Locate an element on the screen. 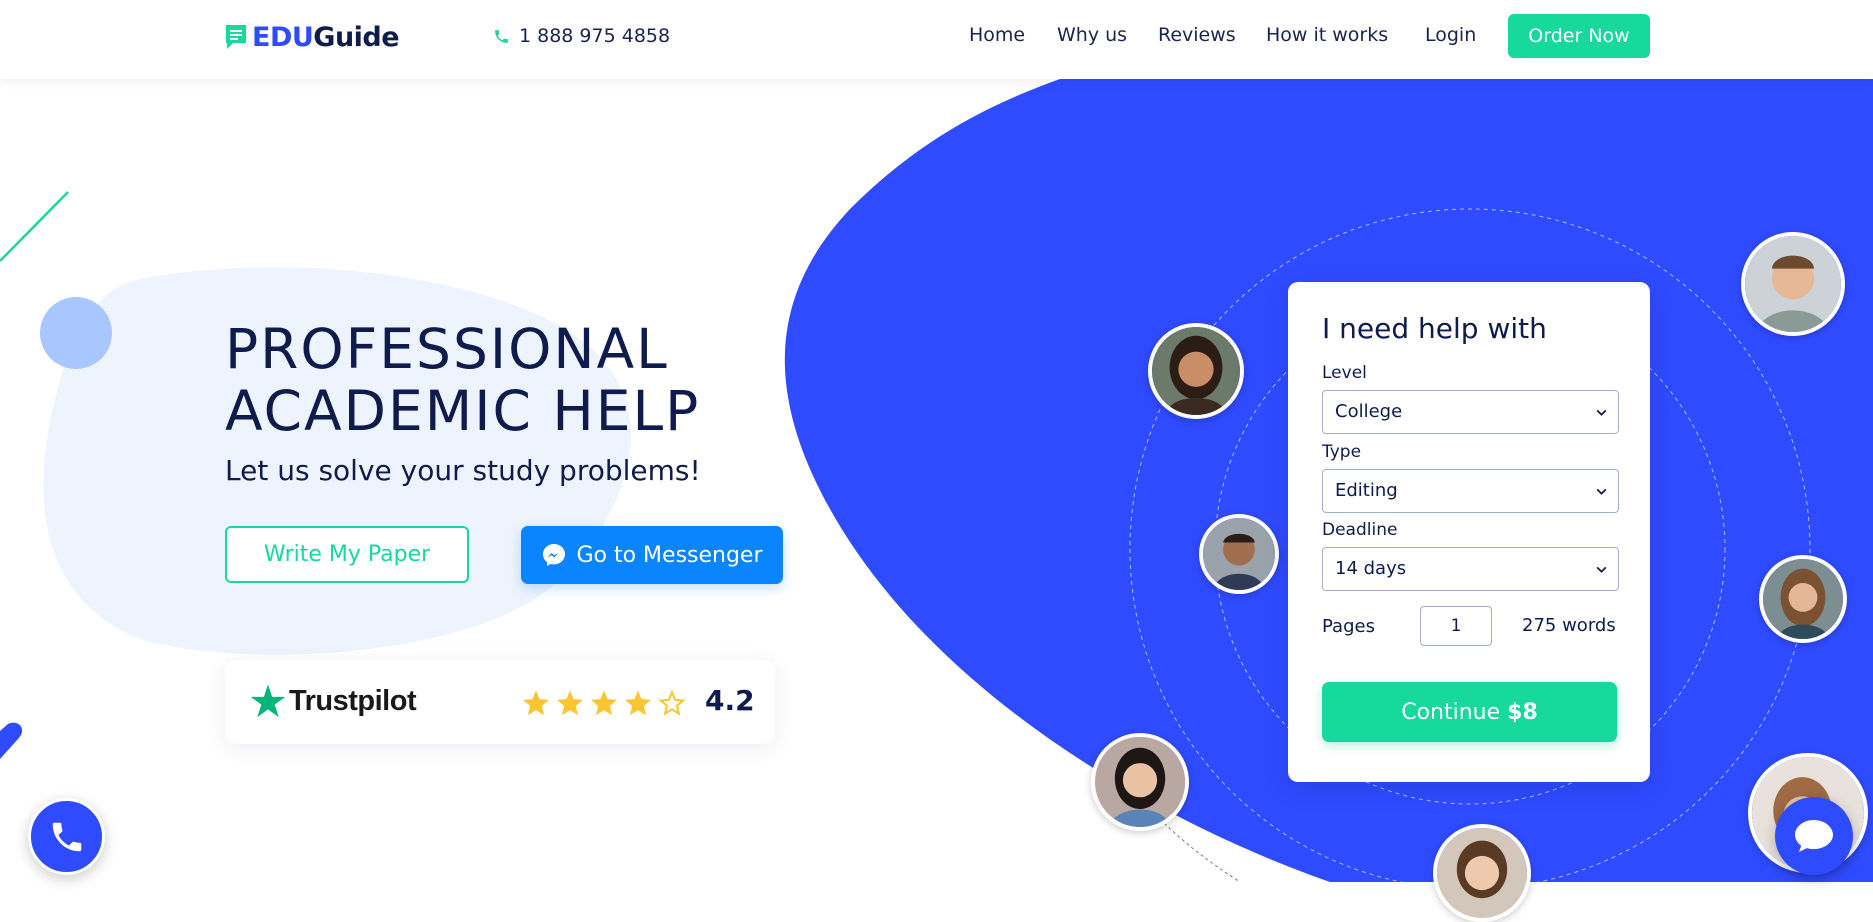 Image resolution: width=1873 pixels, height=922 pixels. nav-home: Home is located at coordinates (997, 35).